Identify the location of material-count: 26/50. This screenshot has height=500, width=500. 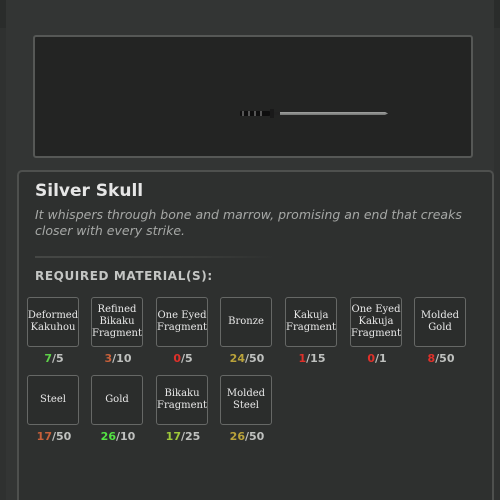
(247, 436).